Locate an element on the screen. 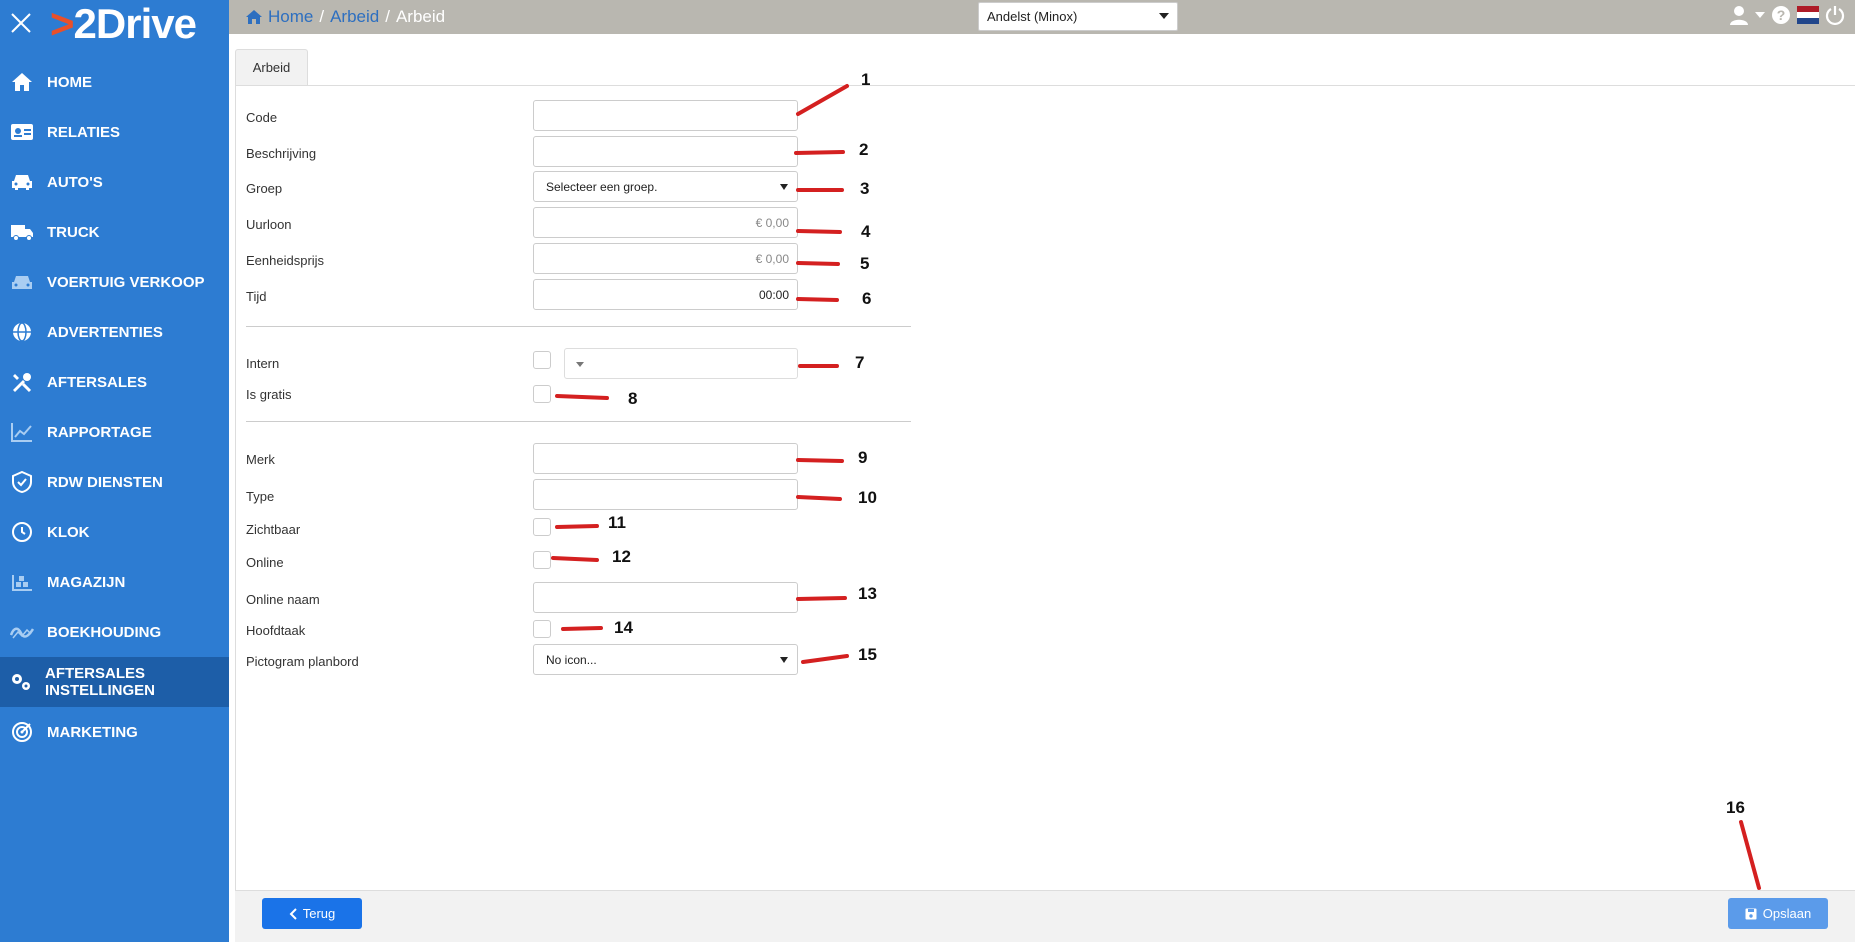 The image size is (1855, 942). user-icon is located at coordinates (1739, 15).